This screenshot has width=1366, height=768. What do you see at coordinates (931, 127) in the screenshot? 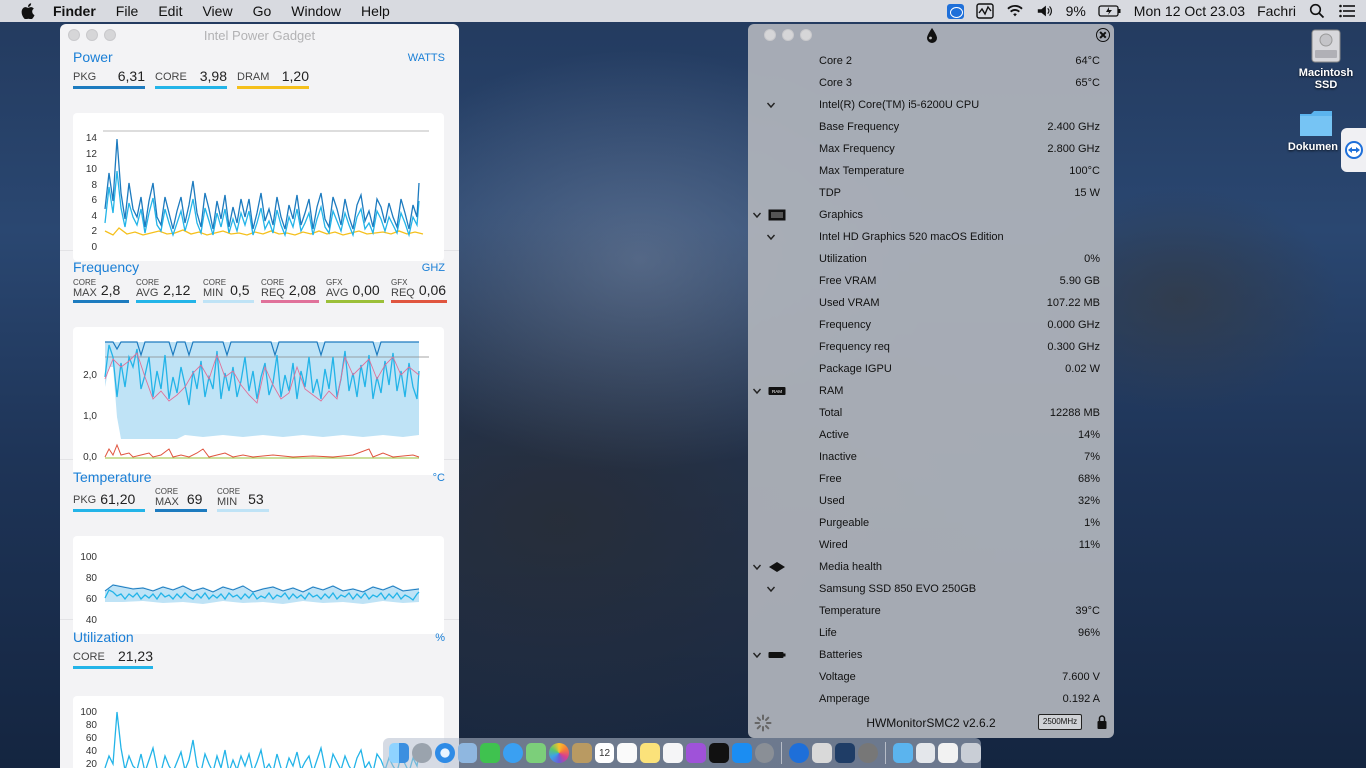
I see `sensor-row-base-frequency: Base Frequency 2.400 GHz` at bounding box center [931, 127].